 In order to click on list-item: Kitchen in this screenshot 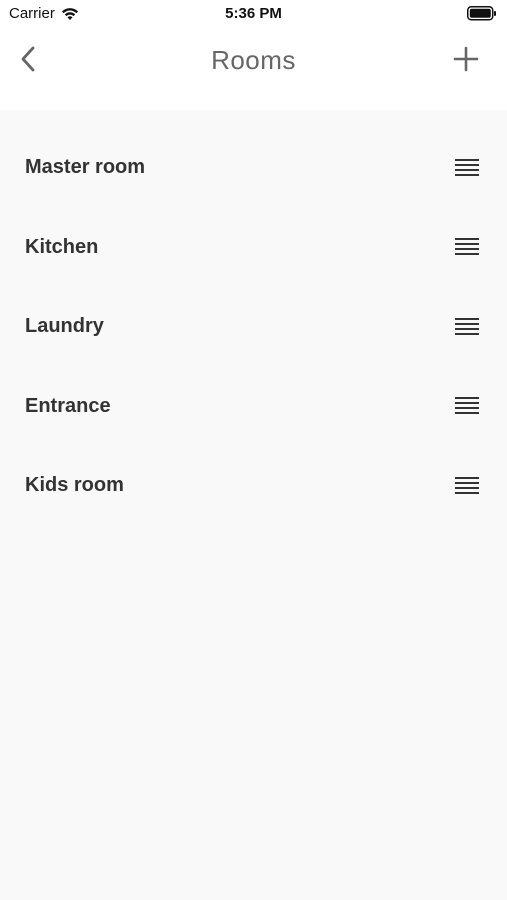, I will do `click(253, 248)`.